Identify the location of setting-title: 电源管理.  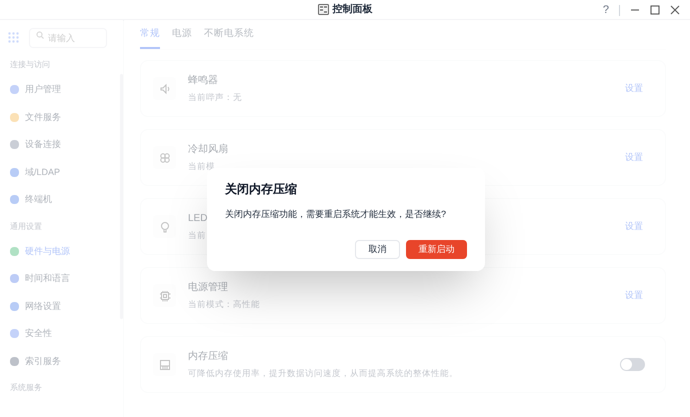
(208, 288).